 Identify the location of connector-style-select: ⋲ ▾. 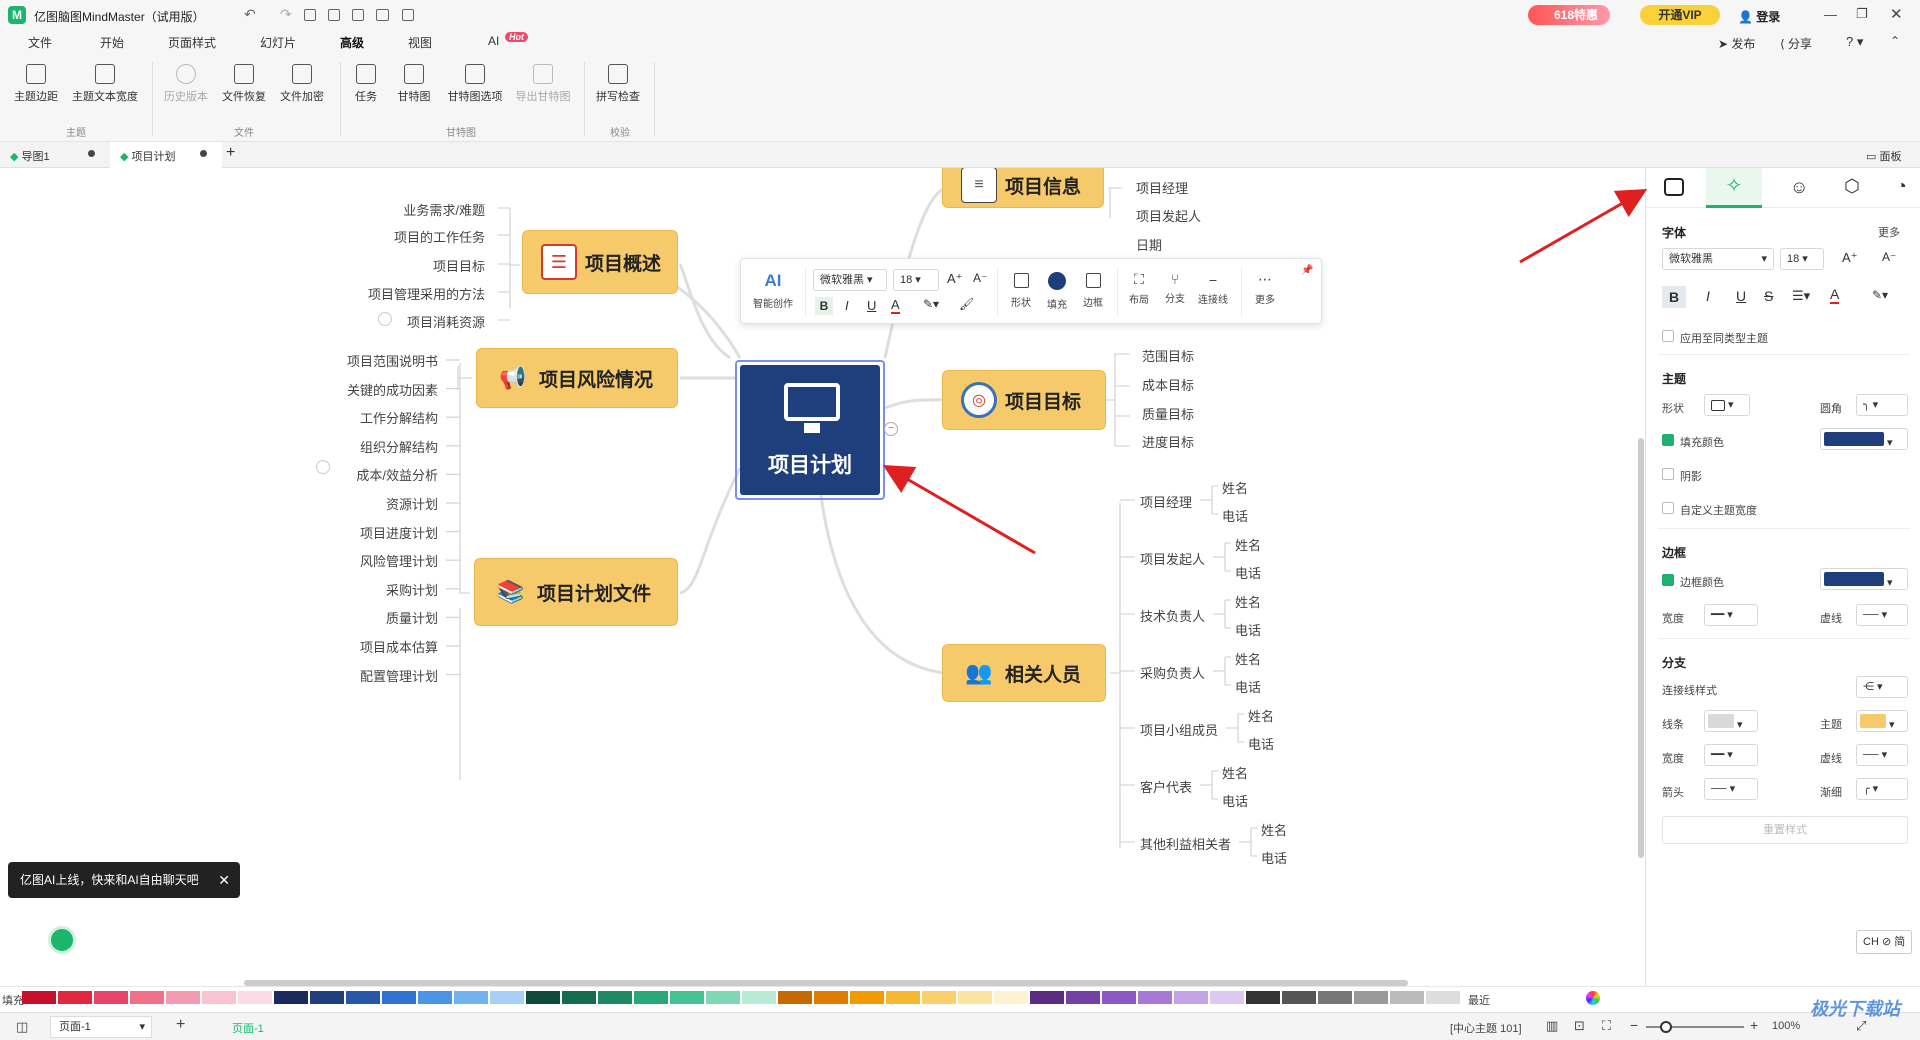
(1882, 687).